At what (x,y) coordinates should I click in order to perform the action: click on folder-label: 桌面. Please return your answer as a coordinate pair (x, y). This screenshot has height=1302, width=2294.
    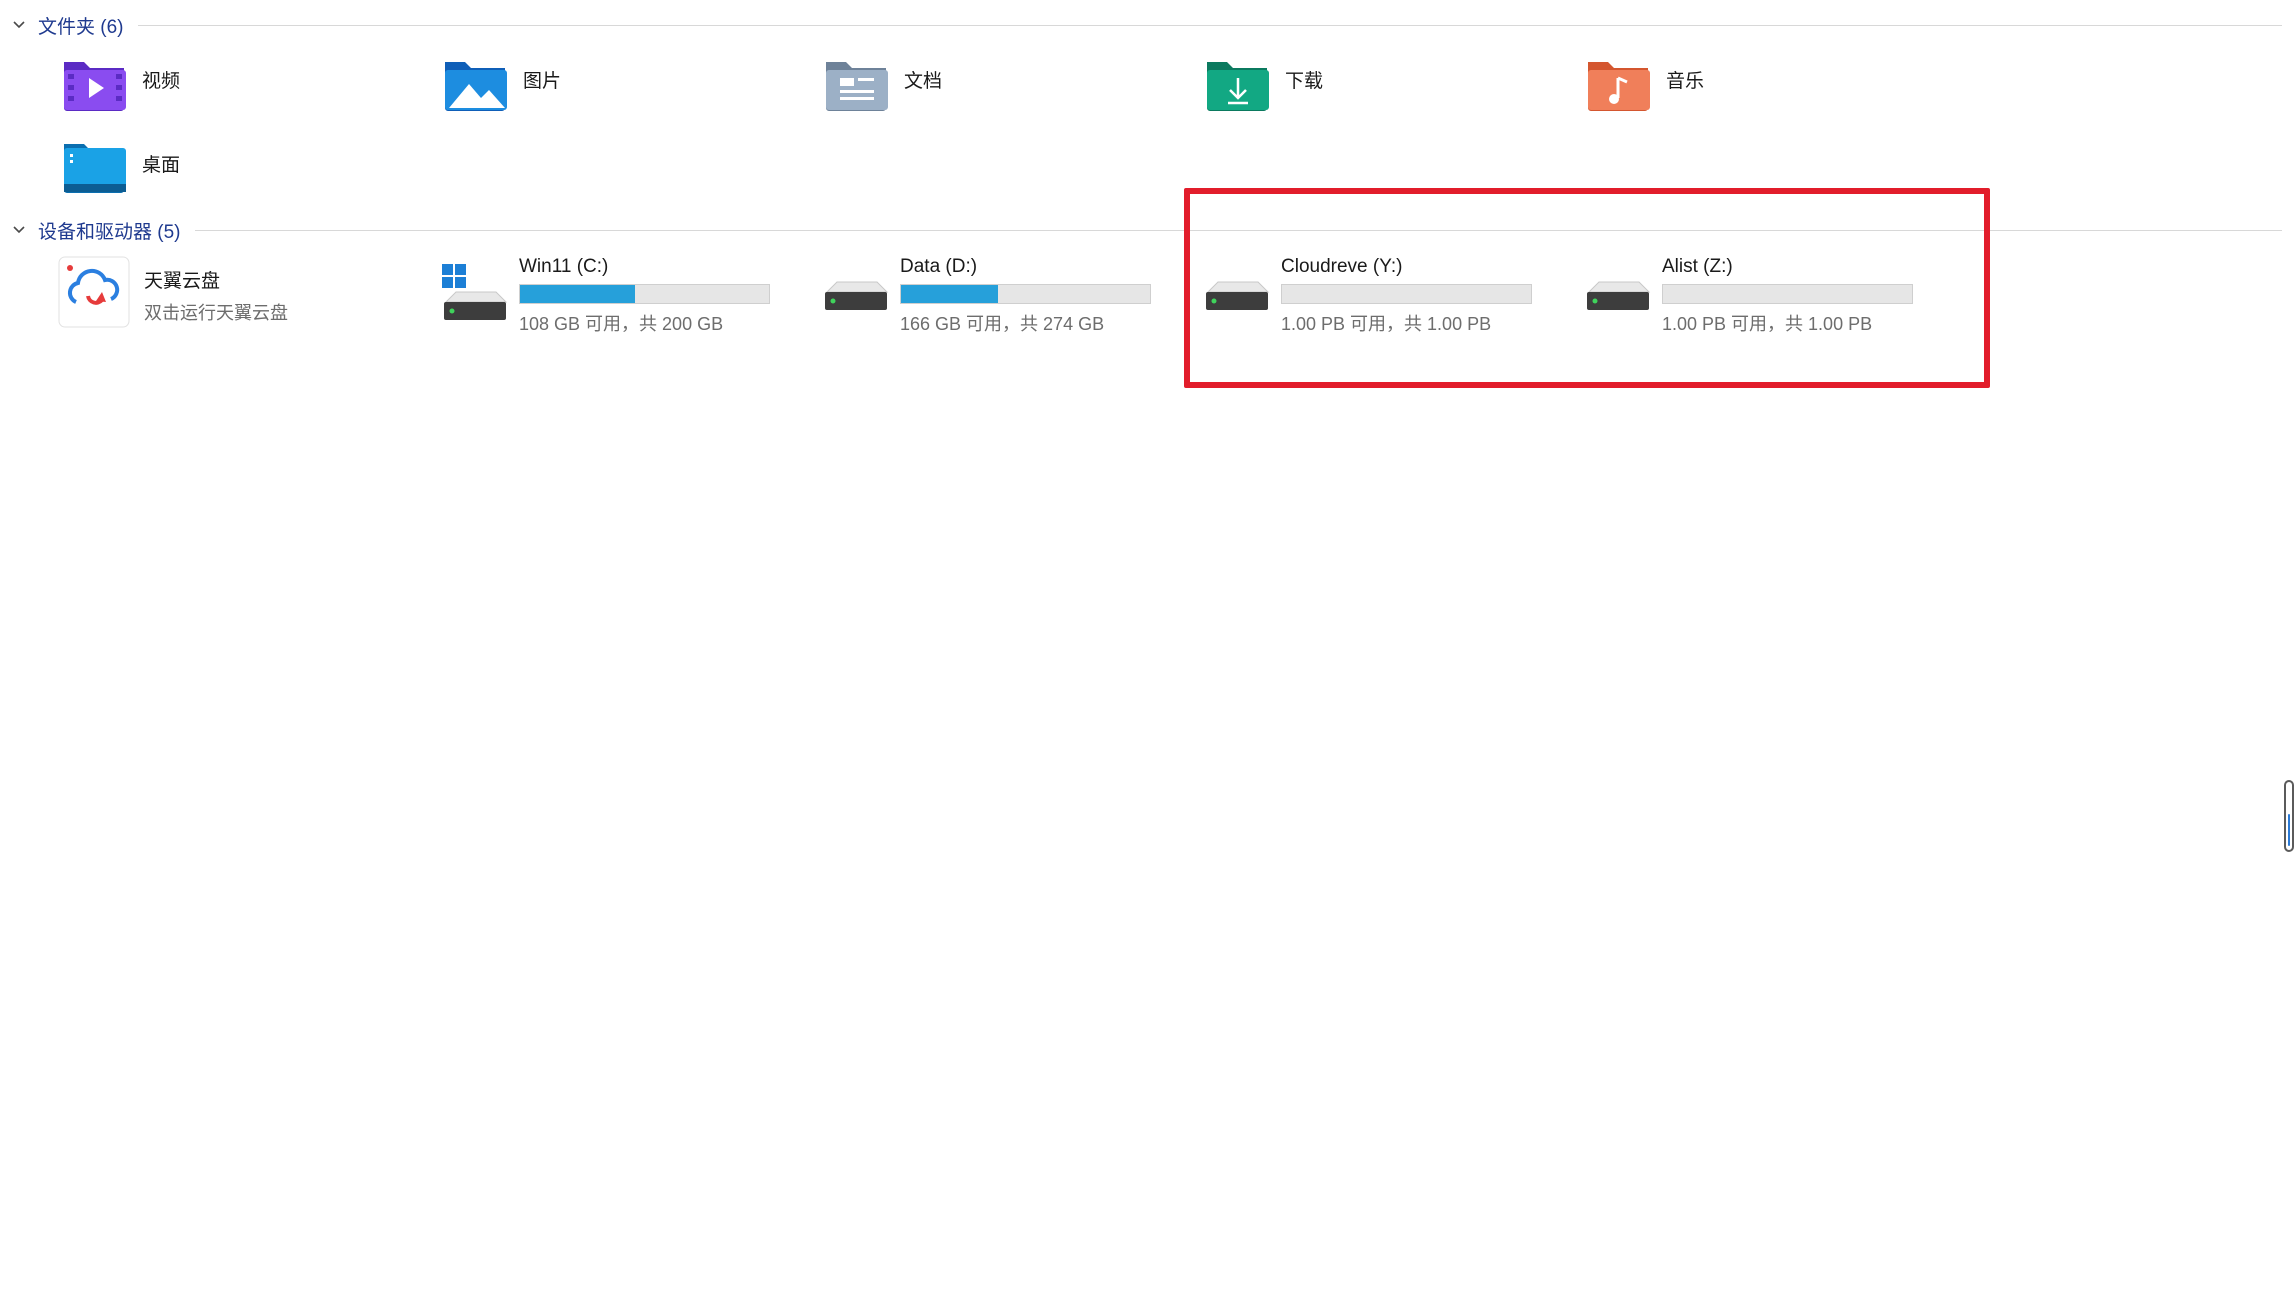
    Looking at the image, I should click on (161, 165).